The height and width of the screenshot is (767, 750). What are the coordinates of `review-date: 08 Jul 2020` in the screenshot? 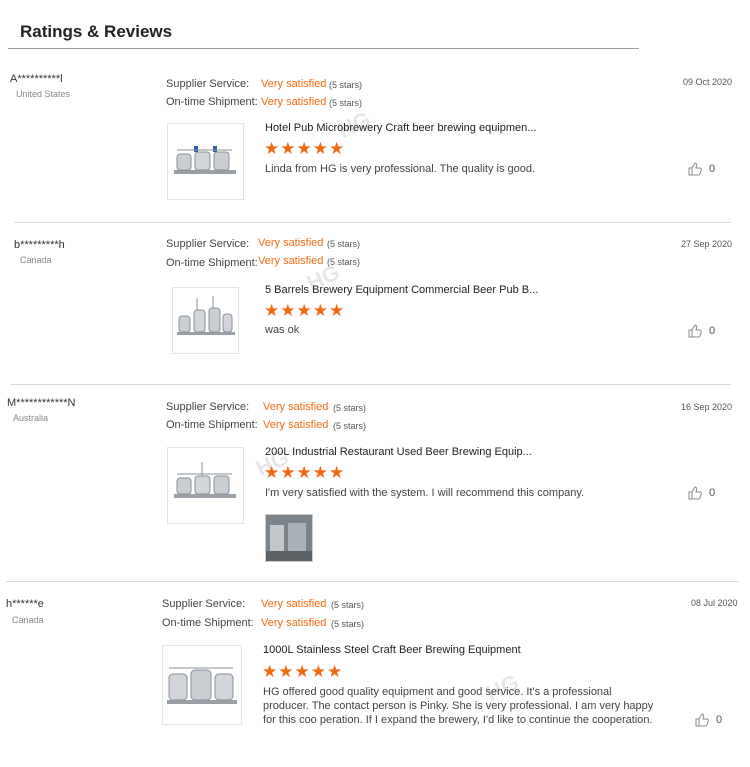 It's located at (714, 603).